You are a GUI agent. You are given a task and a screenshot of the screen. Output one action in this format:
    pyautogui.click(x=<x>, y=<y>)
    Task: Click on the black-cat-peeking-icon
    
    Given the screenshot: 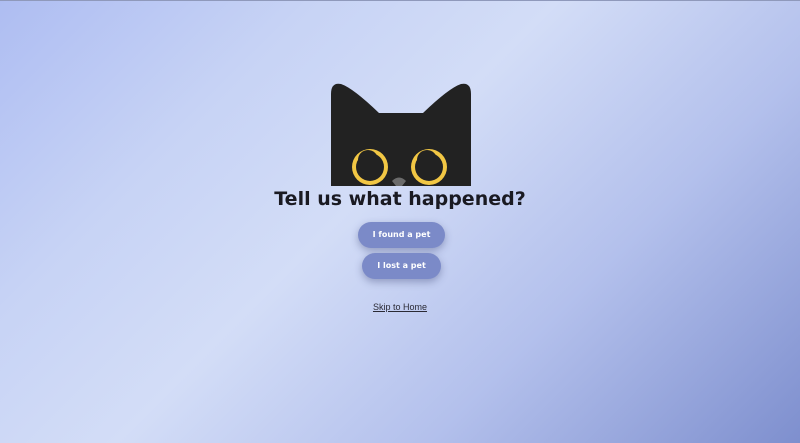 What is the action you would take?
    pyautogui.click(x=401, y=134)
    